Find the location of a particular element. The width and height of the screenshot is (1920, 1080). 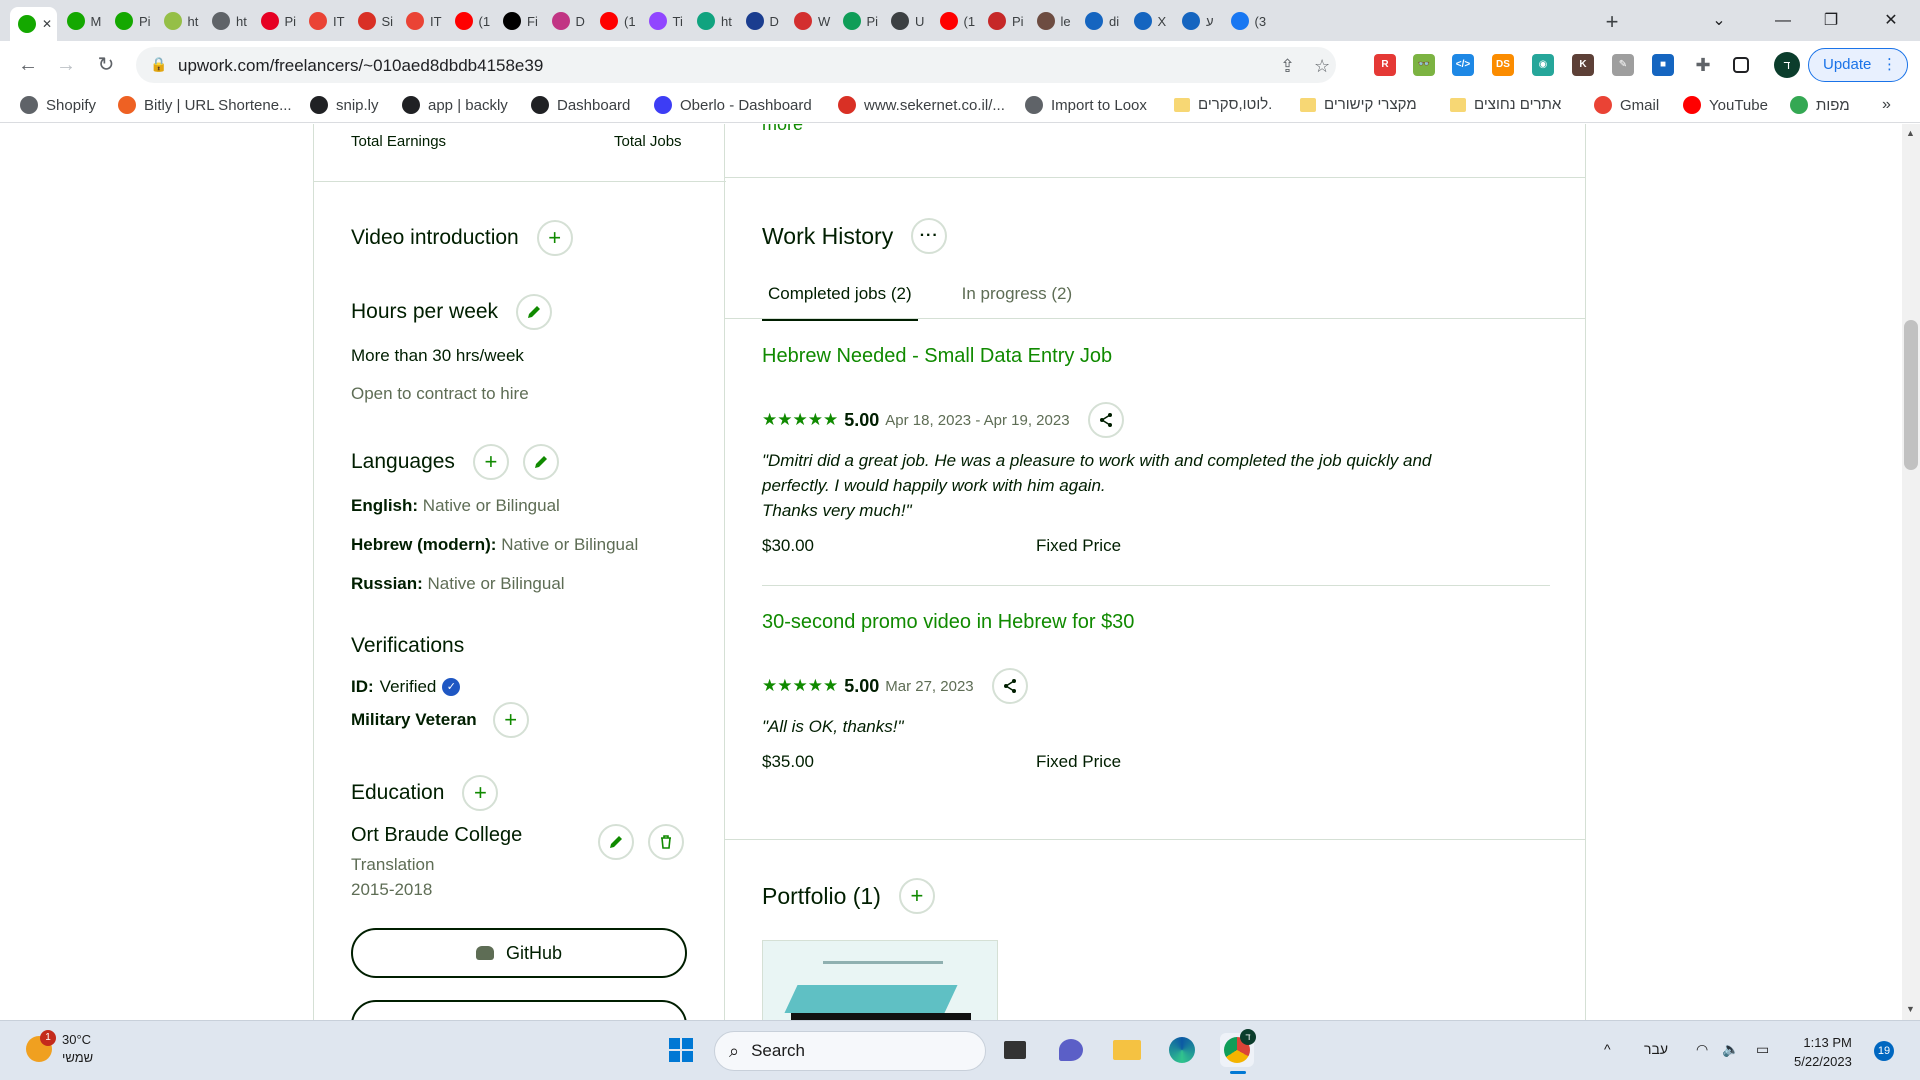

more-options-icon: ··· is located at coordinates (929, 236).